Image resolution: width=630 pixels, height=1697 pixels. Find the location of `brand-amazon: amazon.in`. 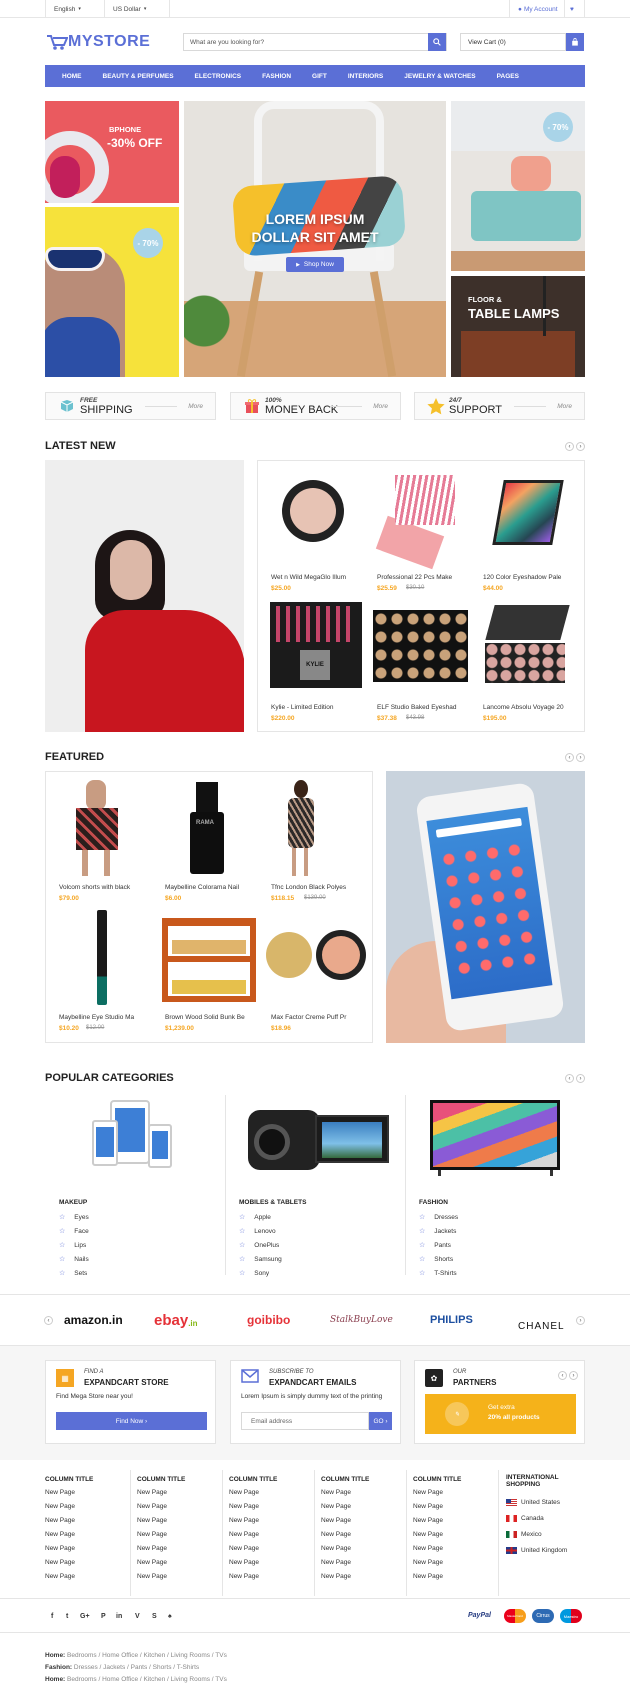

brand-amazon: amazon.in is located at coordinates (93, 1320).